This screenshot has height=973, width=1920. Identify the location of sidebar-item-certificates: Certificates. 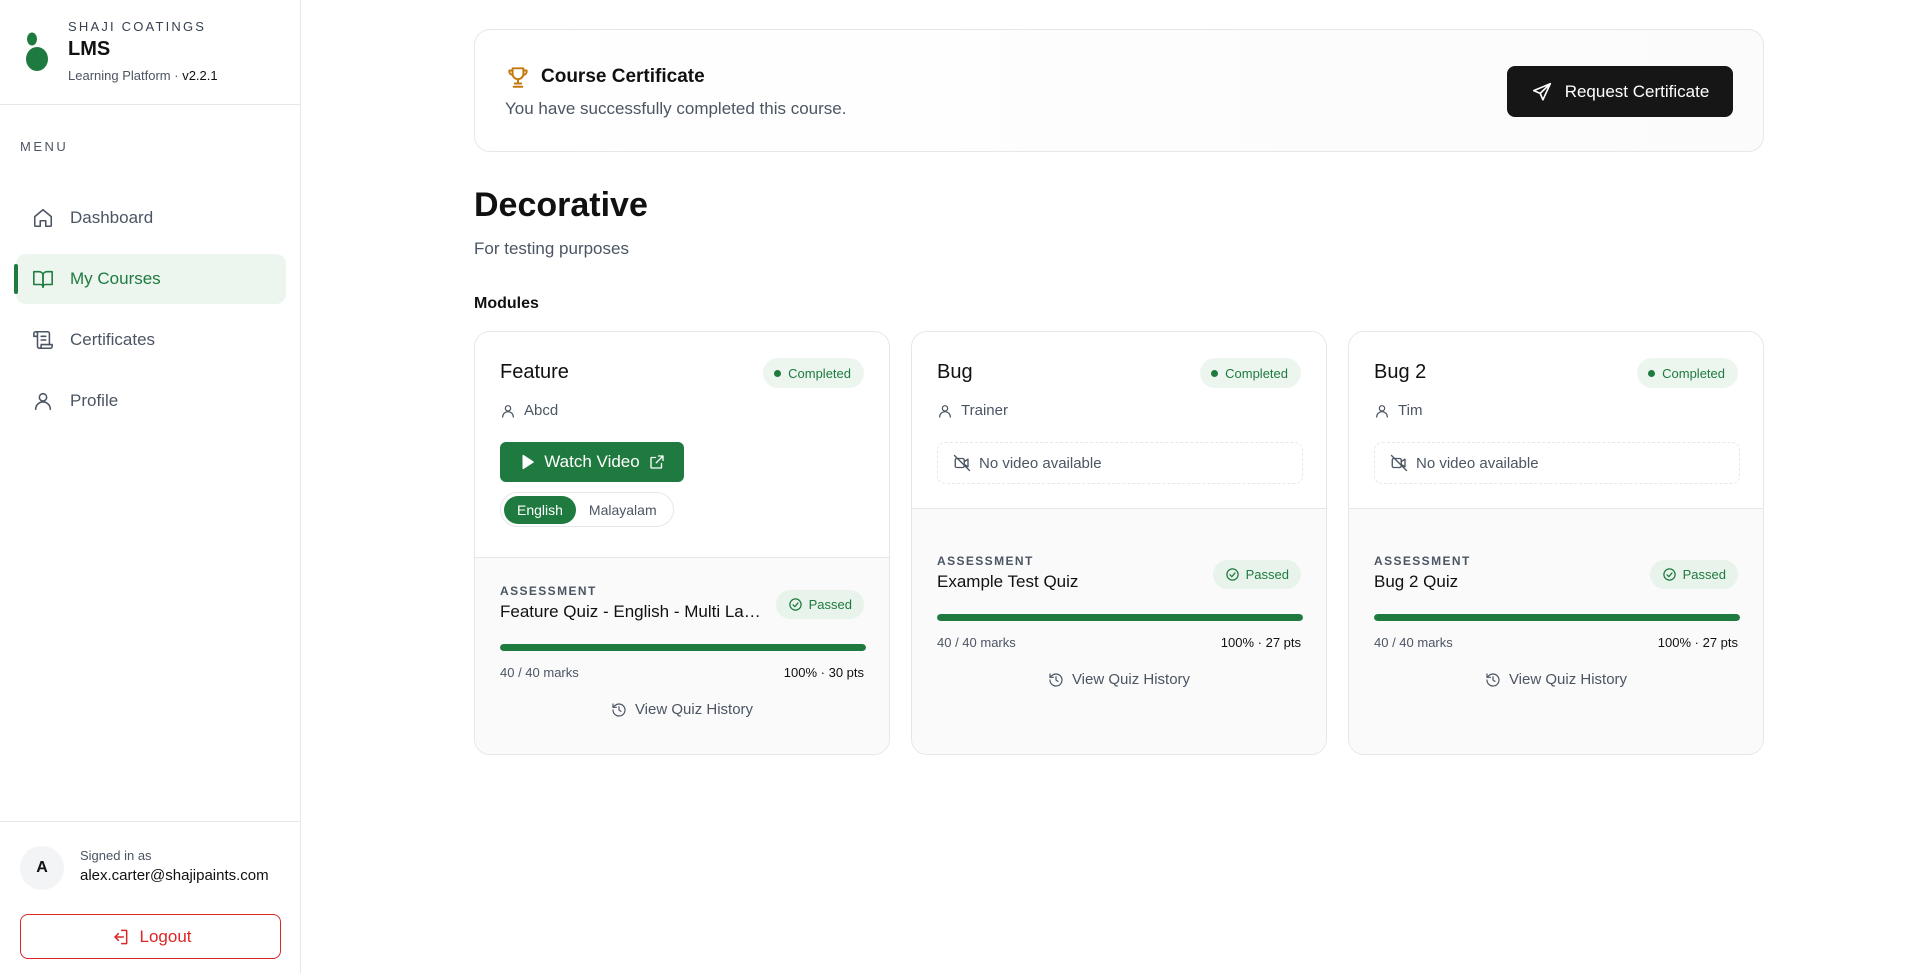
(151, 340).